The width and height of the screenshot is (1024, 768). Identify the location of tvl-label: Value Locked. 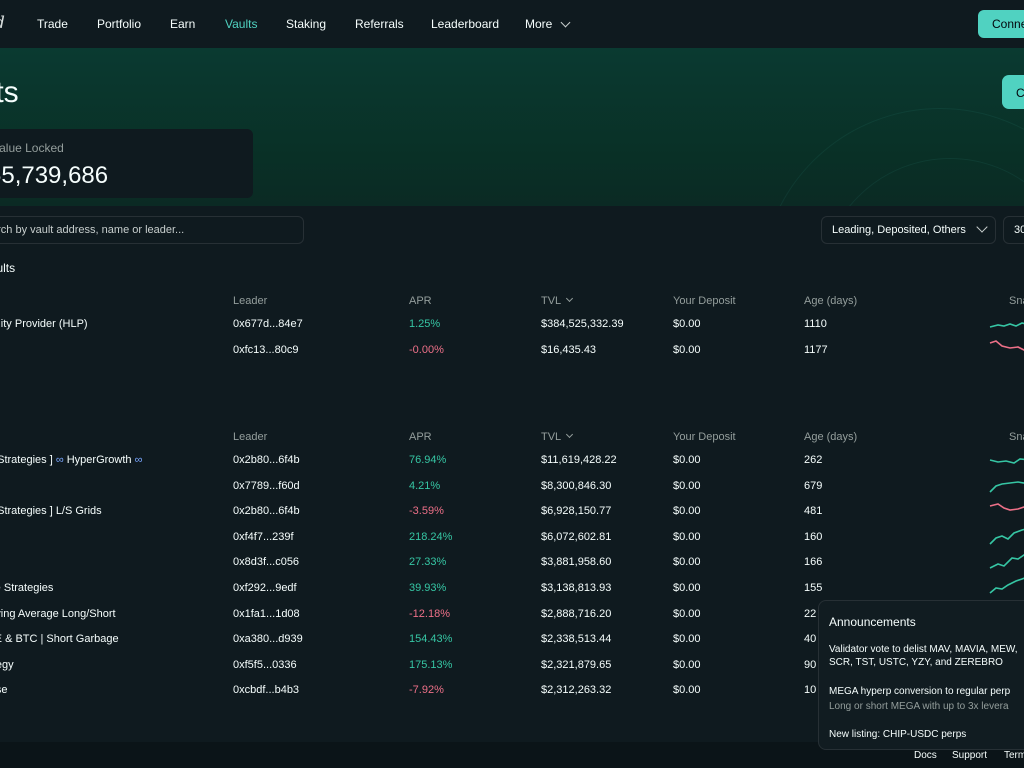
(32, 148).